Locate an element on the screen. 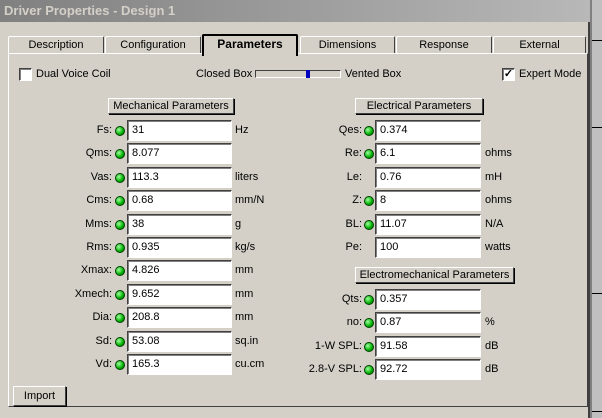  check-mark-icon: ✓ is located at coordinates (508, 74).